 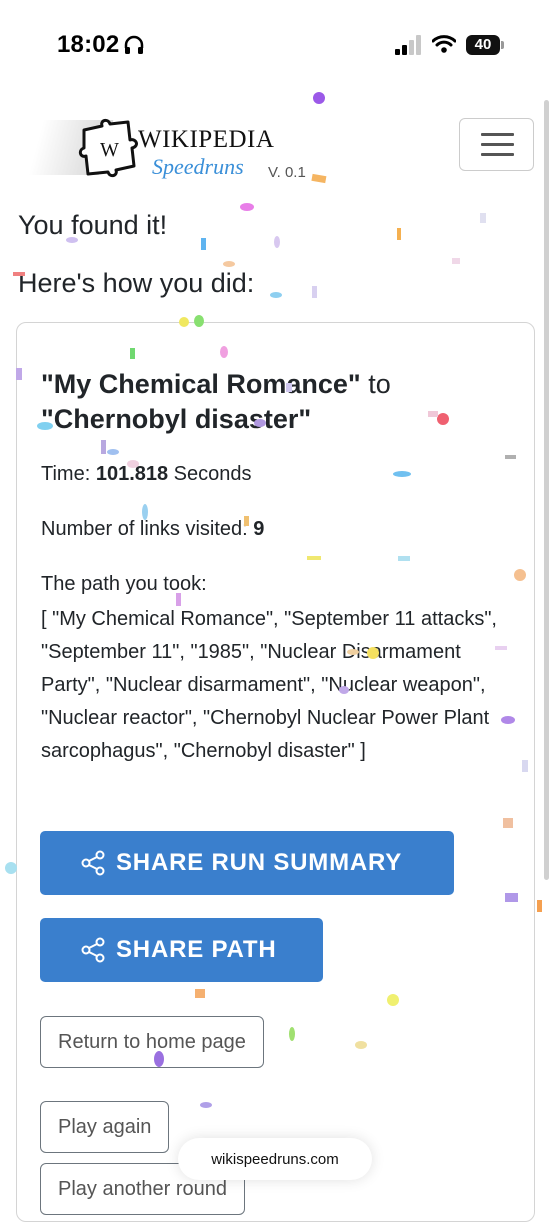 What do you see at coordinates (136, 283) in the screenshot?
I see `result-subheading: Here's how you did:` at bounding box center [136, 283].